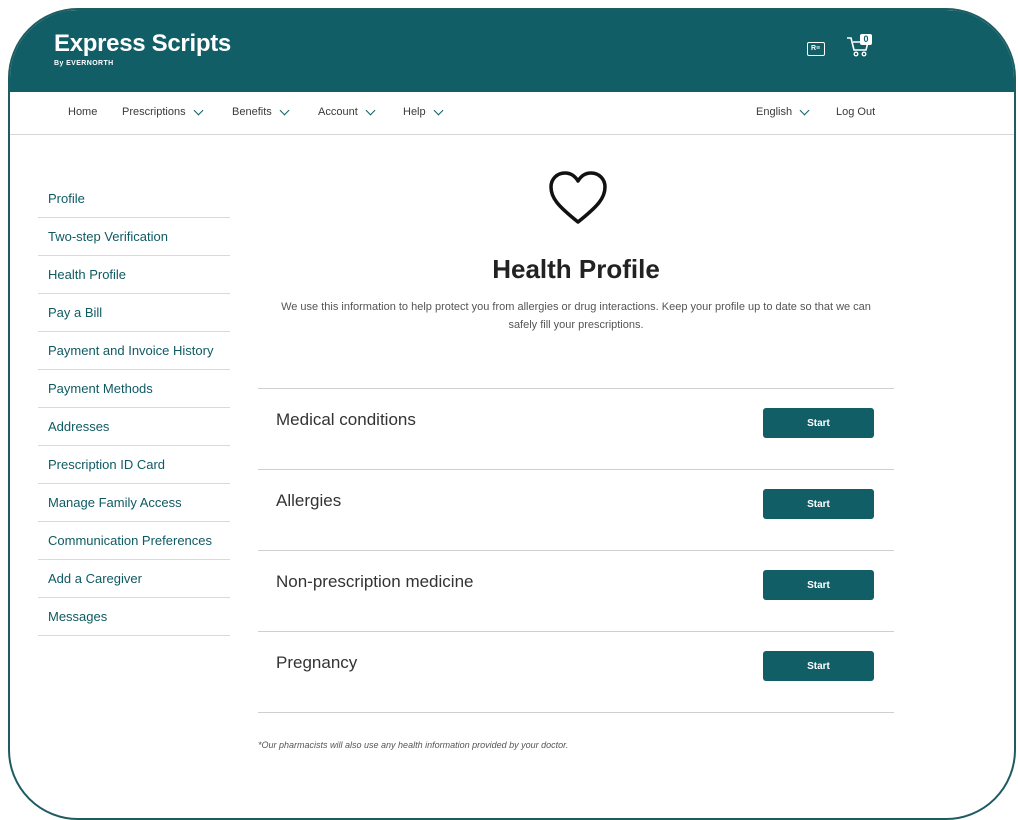  What do you see at coordinates (818, 423) in the screenshot?
I see `start-medical-conditions-button: Start` at bounding box center [818, 423].